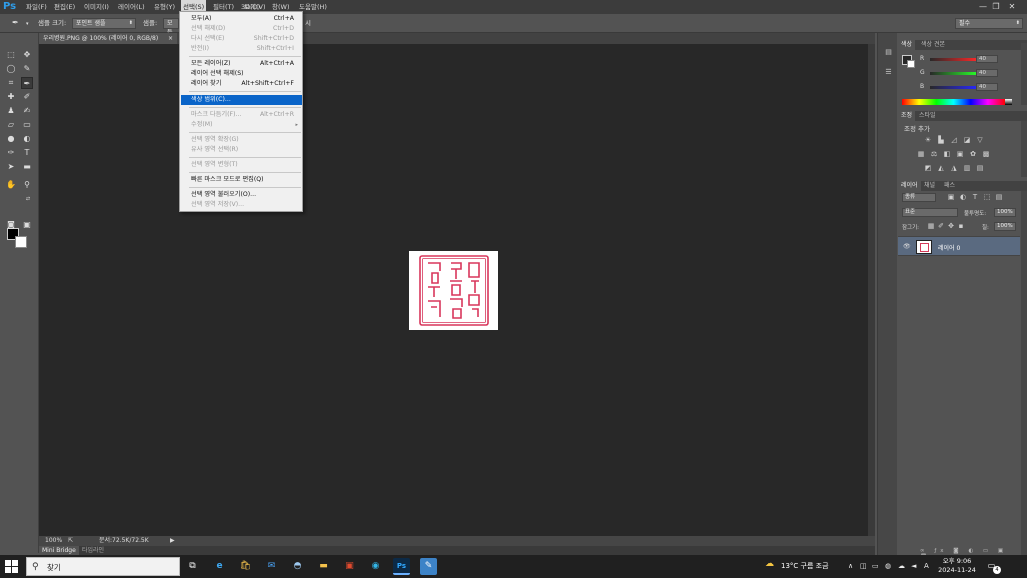  I want to click on lasso-tool-icon: ◯, so click(11, 69).